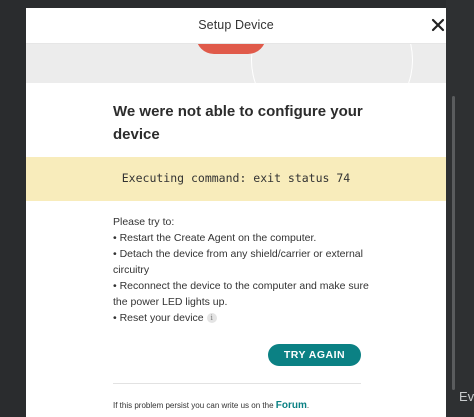 This screenshot has width=474, height=417. What do you see at coordinates (453, 243) in the screenshot?
I see `backdrop-scrollbar` at bounding box center [453, 243].